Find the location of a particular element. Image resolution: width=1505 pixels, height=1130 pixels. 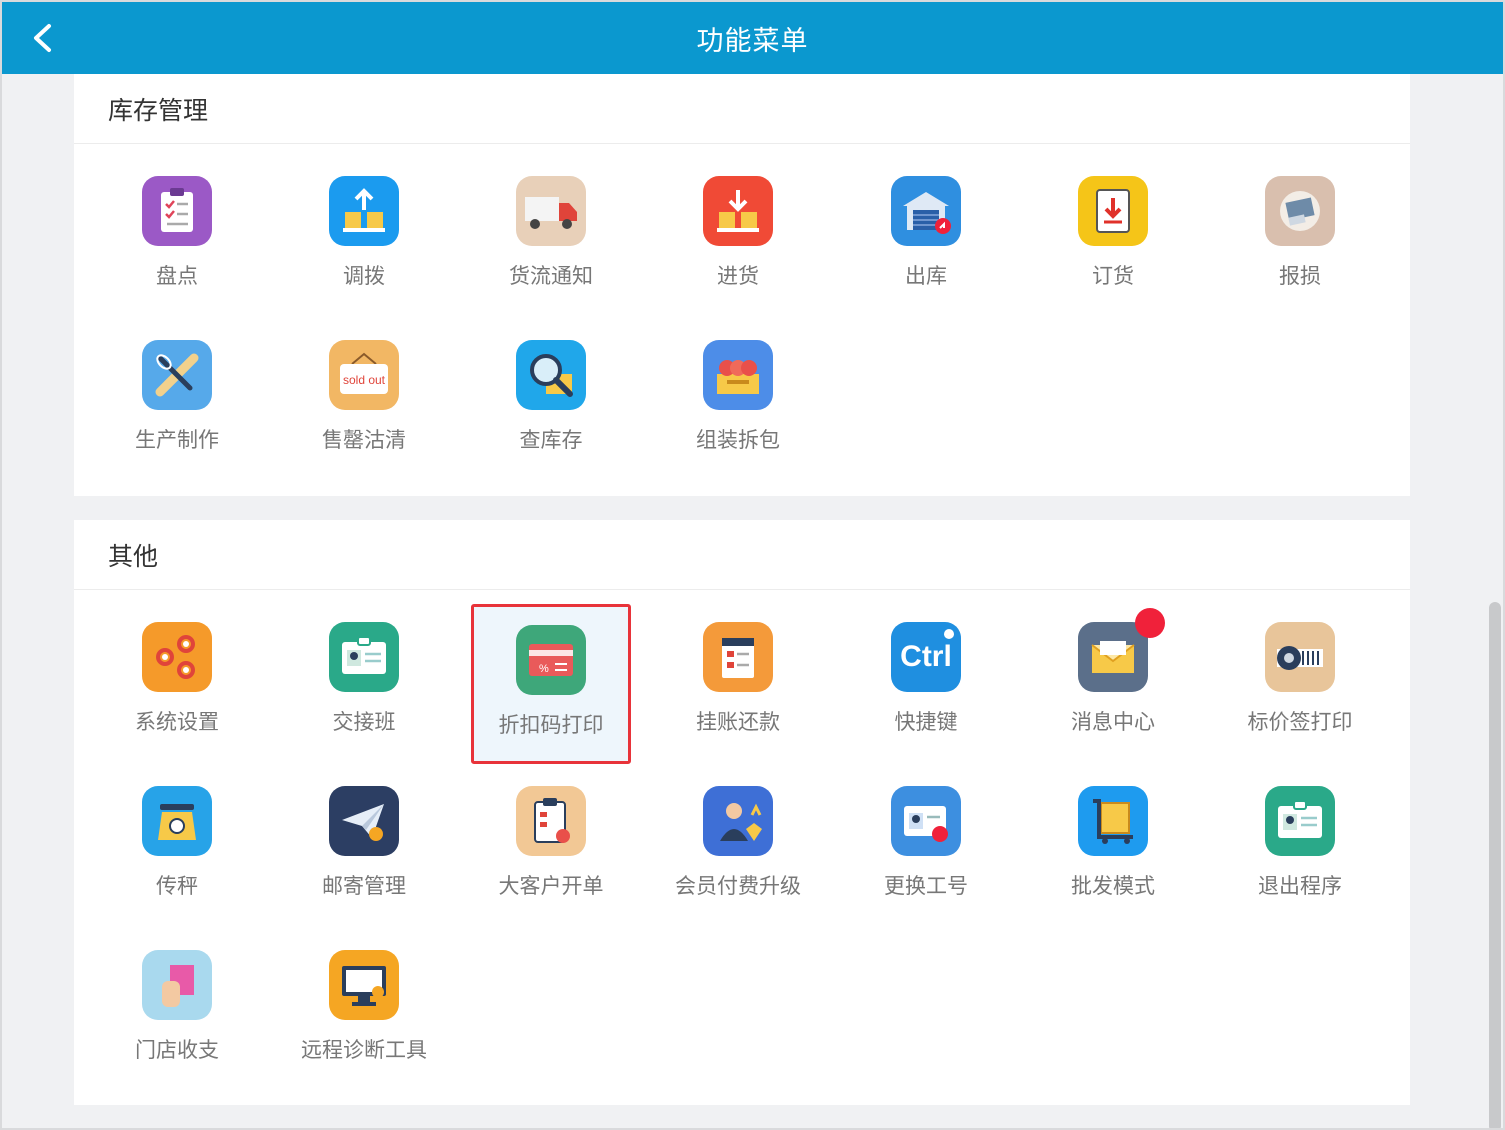

menu-item-label: 盘点 is located at coordinates (177, 276).